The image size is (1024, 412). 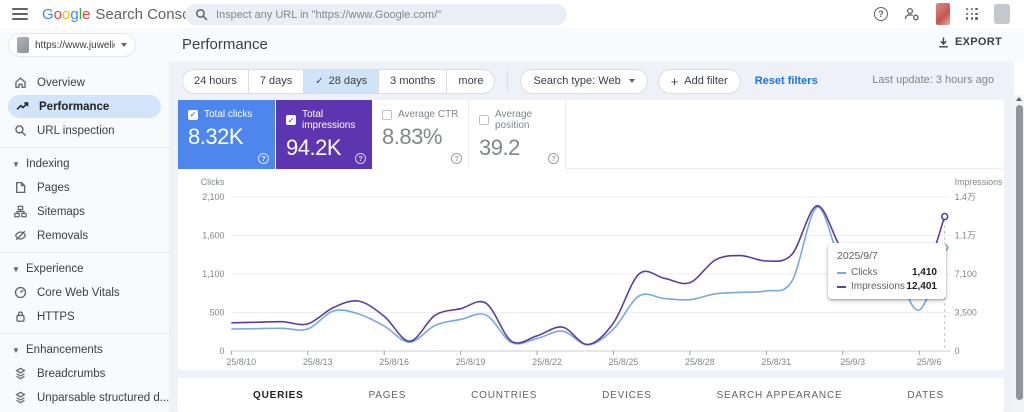 I want to click on tab-pages: PAGES, so click(x=388, y=395).